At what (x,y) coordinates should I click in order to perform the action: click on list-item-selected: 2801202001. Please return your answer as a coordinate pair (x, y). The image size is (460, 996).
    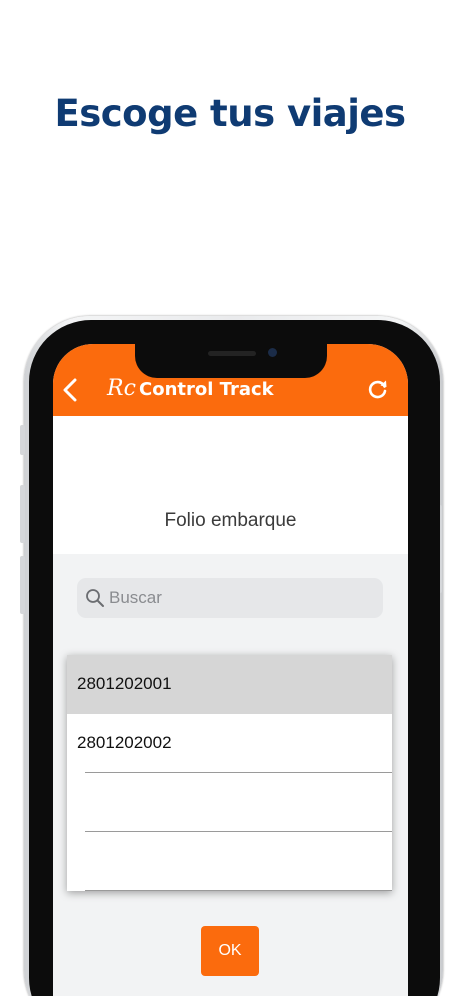
    Looking at the image, I should click on (229, 684).